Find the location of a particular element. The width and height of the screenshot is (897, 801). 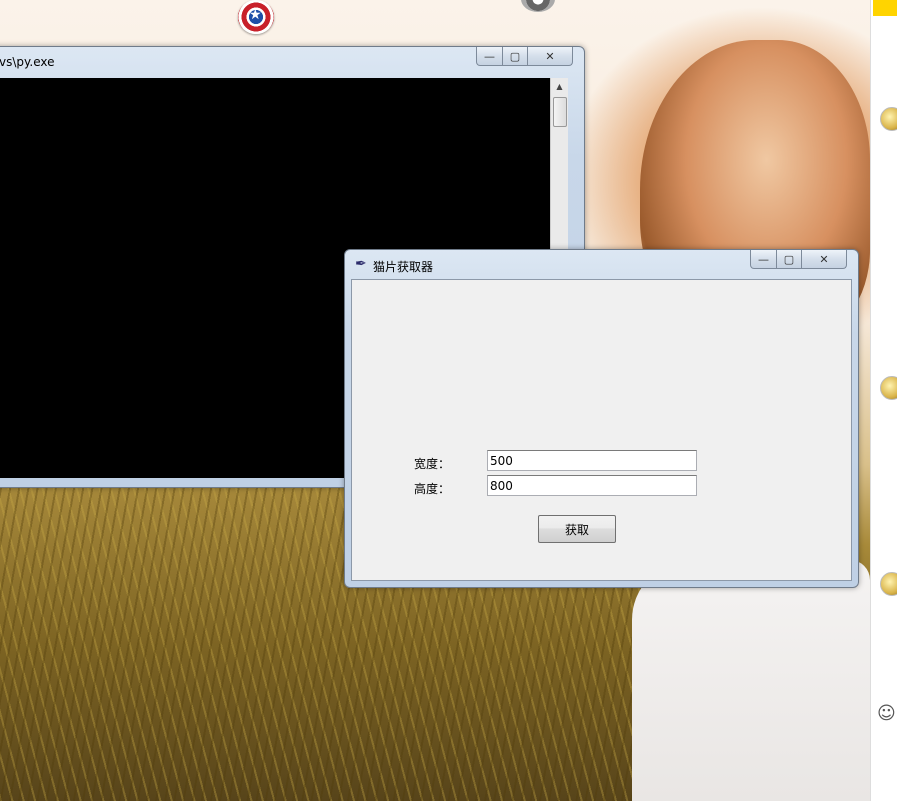

wallpaper-dress is located at coordinates (751, 680).